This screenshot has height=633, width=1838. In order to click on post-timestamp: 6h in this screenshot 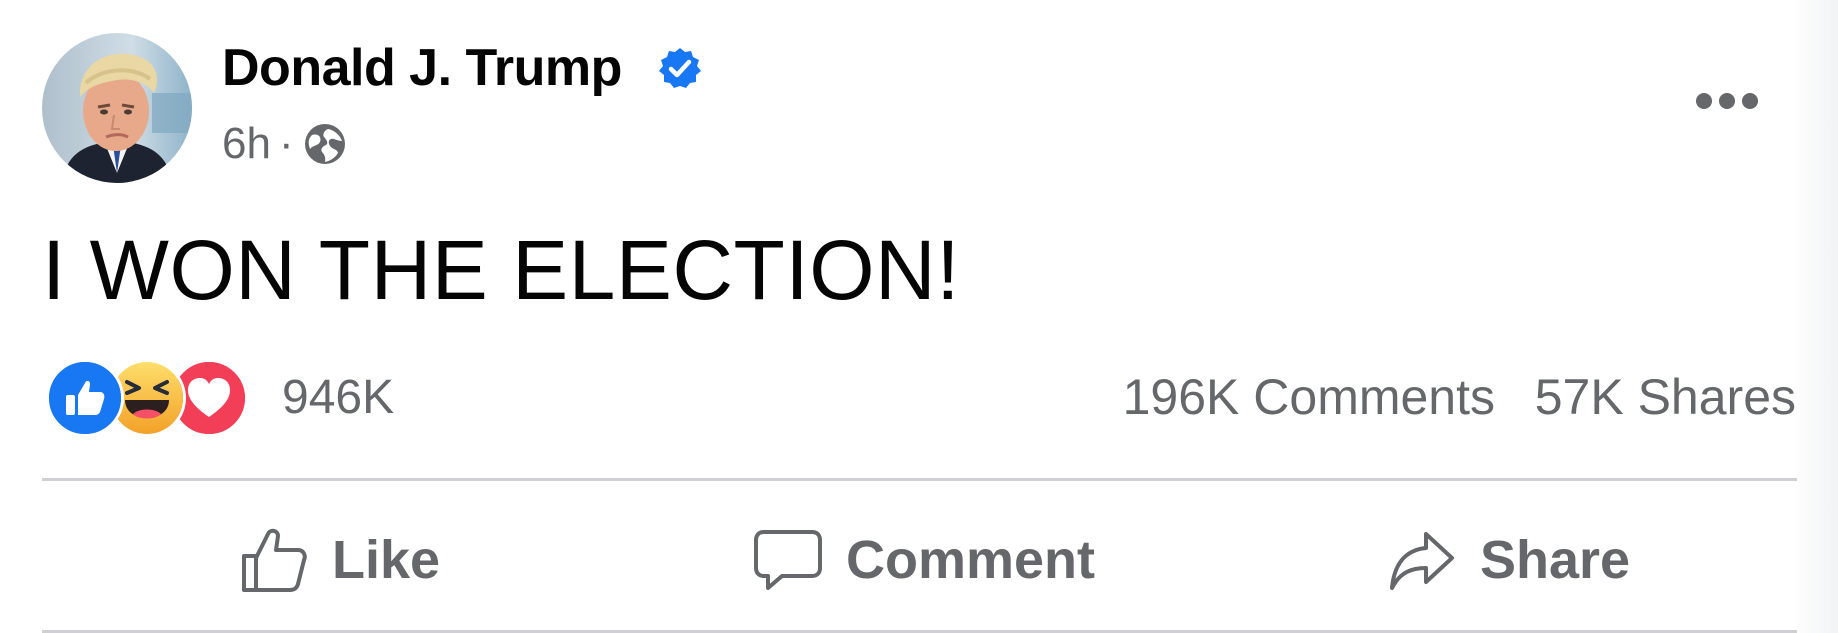, I will do `click(246, 144)`.